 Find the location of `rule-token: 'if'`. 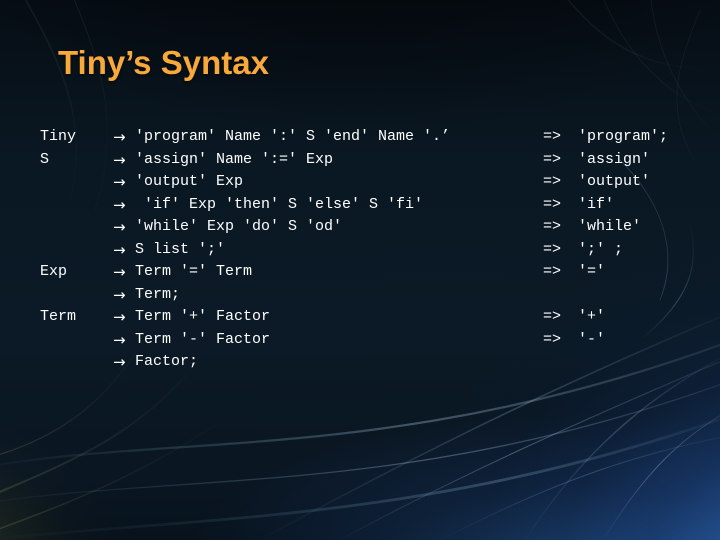

rule-token: 'if' is located at coordinates (596, 204).